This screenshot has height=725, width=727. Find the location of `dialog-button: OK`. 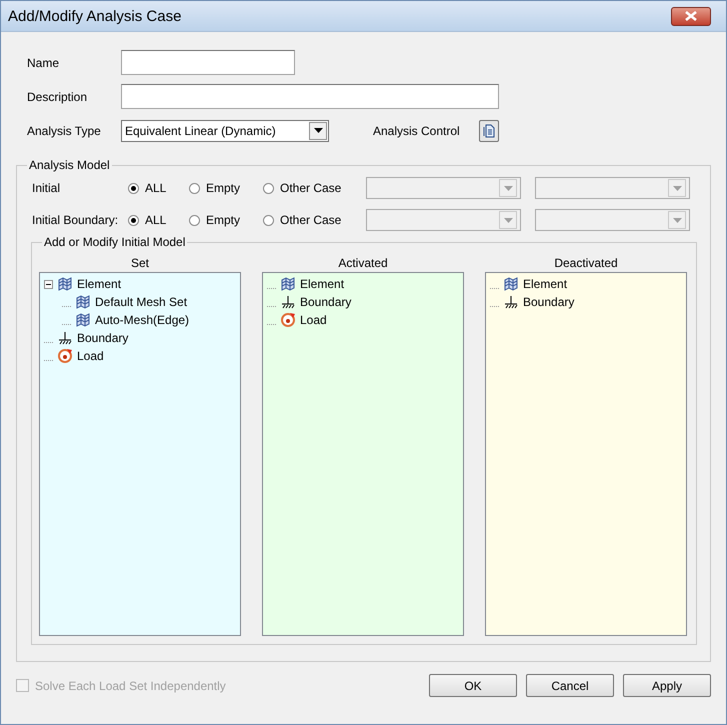

dialog-button: OK is located at coordinates (473, 685).